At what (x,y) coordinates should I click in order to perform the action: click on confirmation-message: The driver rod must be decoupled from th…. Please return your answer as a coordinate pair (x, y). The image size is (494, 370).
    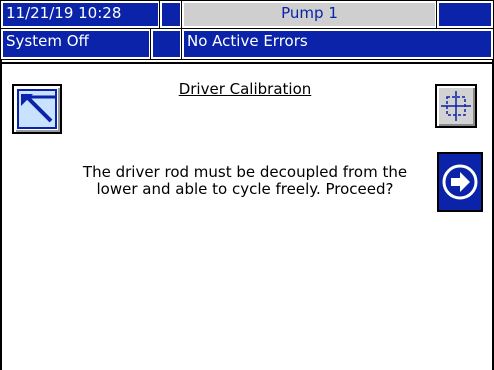
    Looking at the image, I should click on (245, 181).